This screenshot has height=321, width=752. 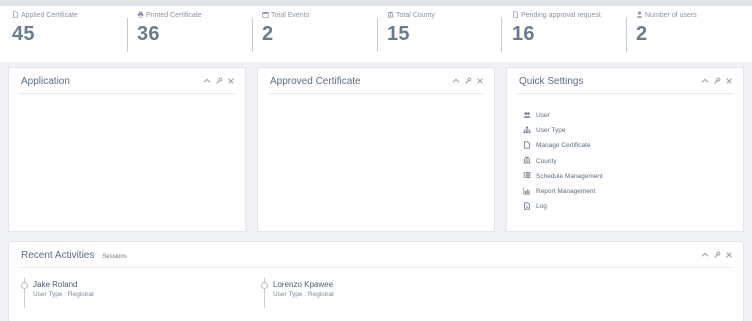 I want to click on stat-printed-certificate: Printed Certificate 36, so click(x=169, y=33).